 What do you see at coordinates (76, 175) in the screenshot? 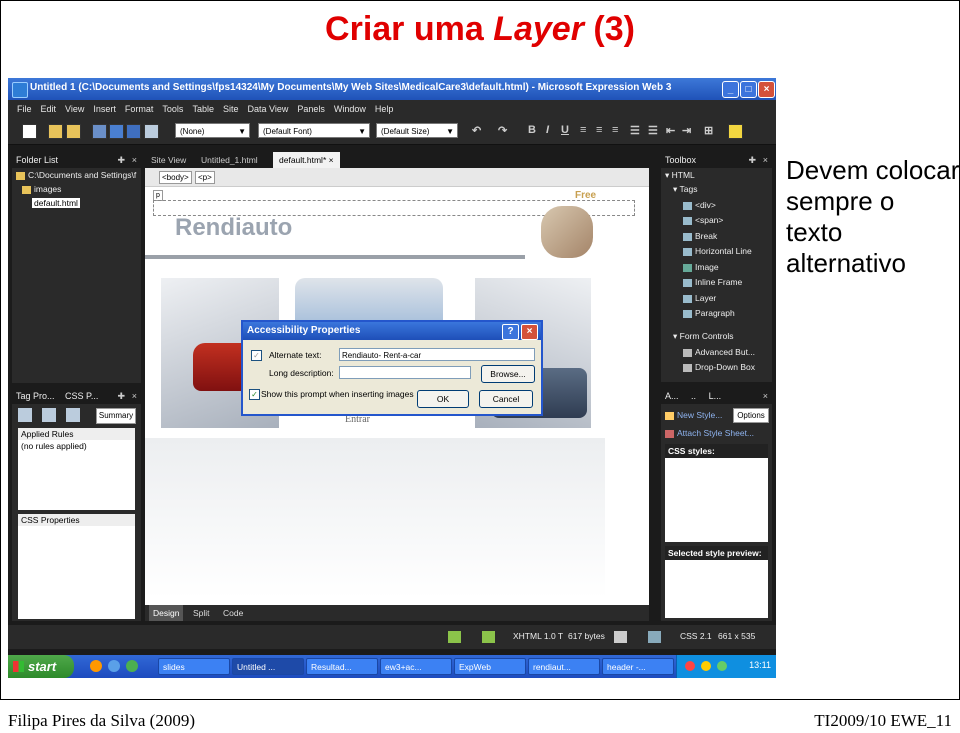
I see `folder-root: C:\Documents and Settings\f` at bounding box center [76, 175].